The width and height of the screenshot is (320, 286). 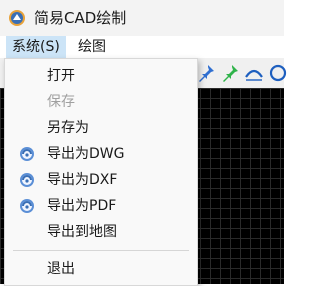 I want to click on menu-item-export-dwg: 导出为DWG, so click(x=101, y=154).